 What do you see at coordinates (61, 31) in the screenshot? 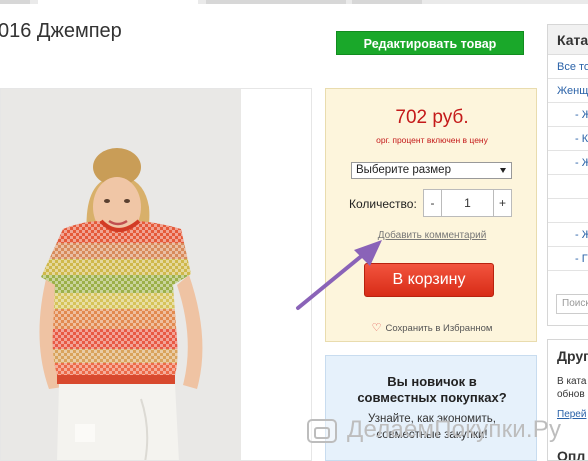
I see `product-title: 016 Джемпер` at bounding box center [61, 31].